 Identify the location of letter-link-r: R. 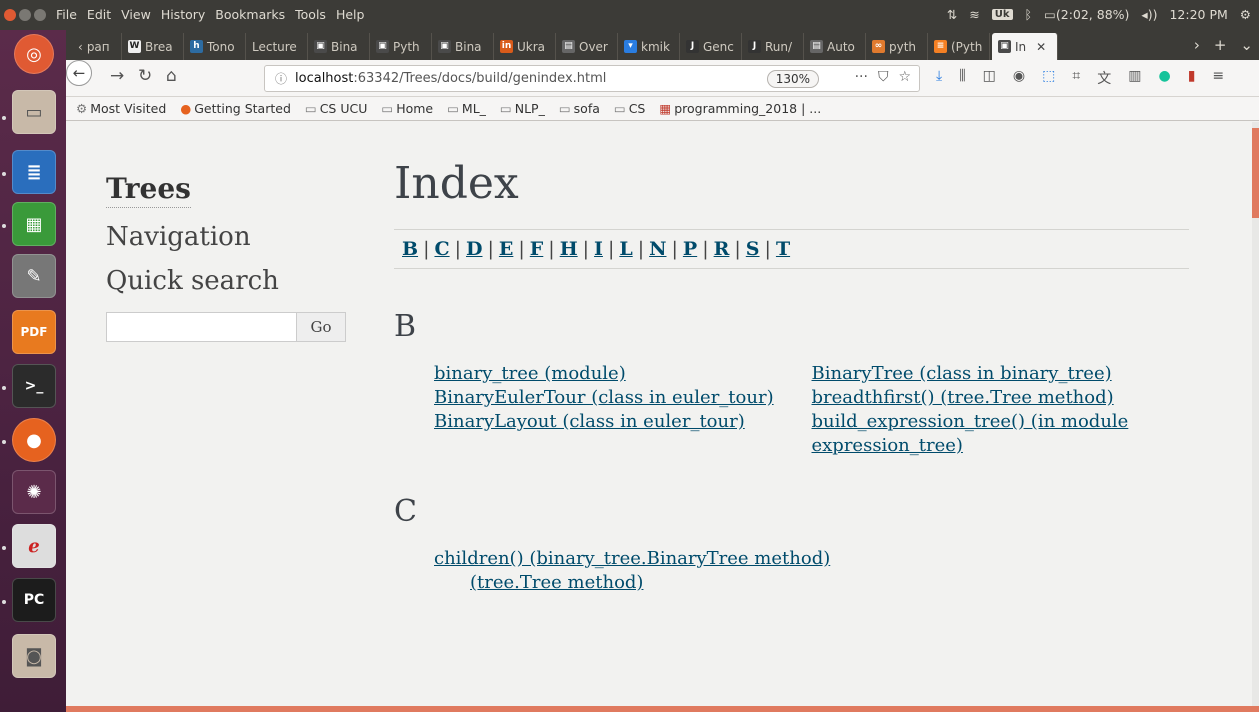
(722, 249).